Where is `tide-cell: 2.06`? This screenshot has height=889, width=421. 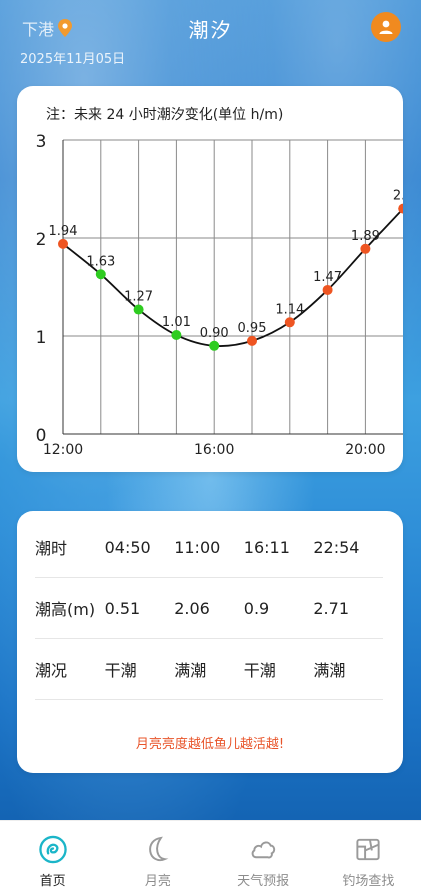 tide-cell: 2.06 is located at coordinates (192, 608).